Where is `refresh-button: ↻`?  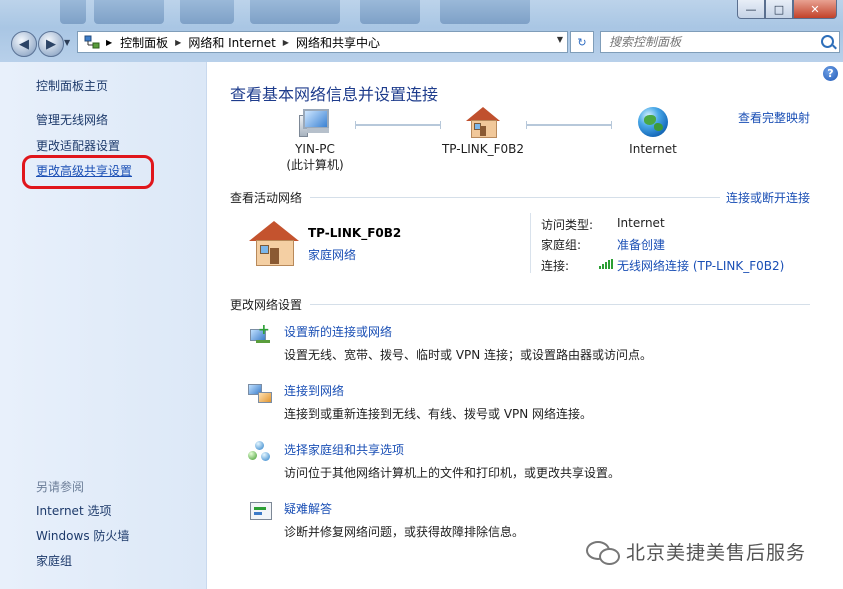 refresh-button: ↻ is located at coordinates (582, 42).